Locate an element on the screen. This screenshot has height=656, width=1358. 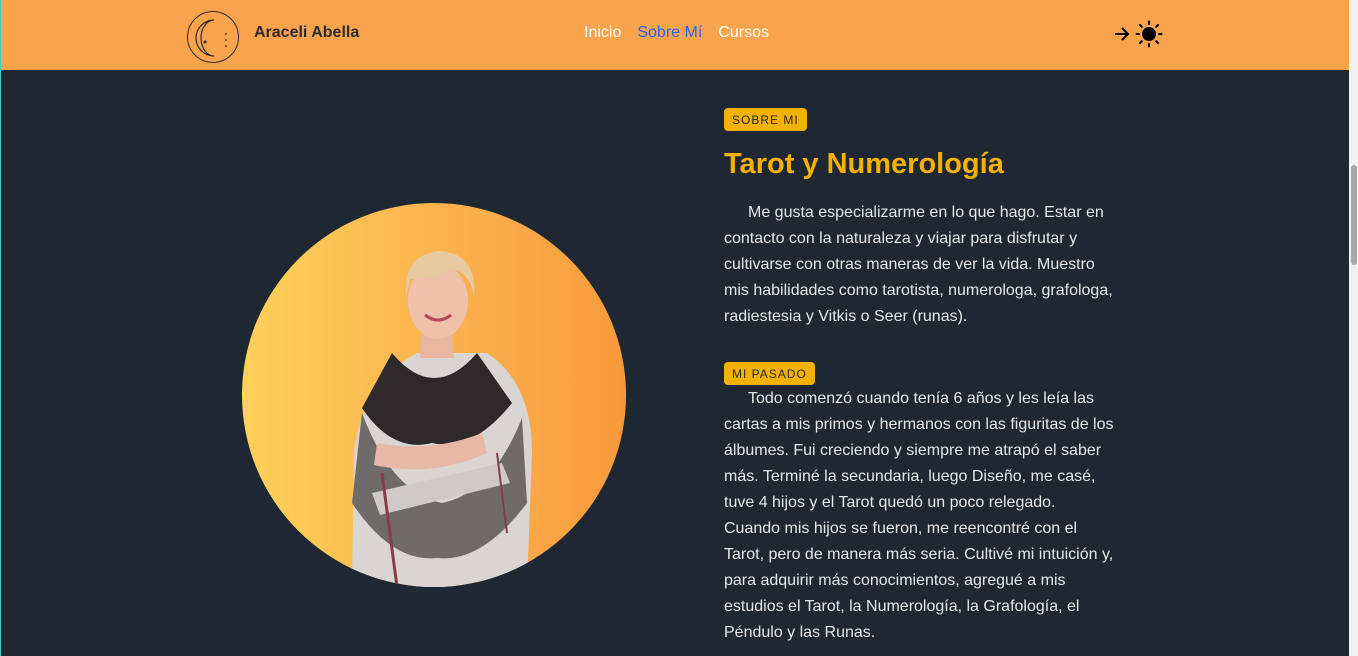
top-navbar: Araceli Abella Inicio Sobre Mí Cursos is located at coordinates (675, 35).